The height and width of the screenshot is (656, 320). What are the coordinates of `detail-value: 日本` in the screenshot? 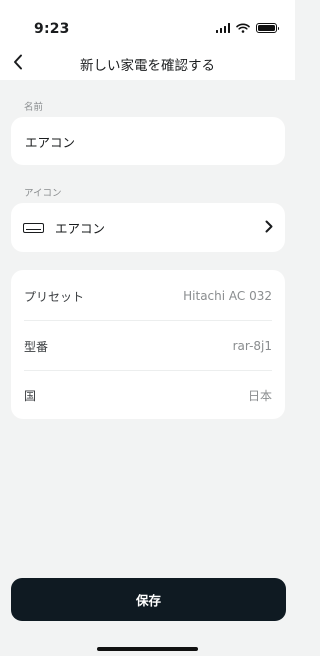 It's located at (259, 395).